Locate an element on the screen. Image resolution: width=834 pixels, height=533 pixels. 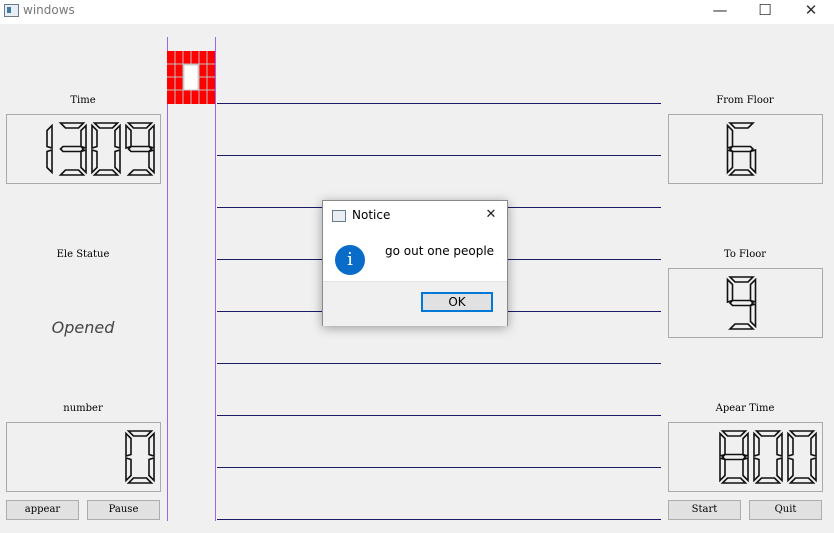
status-value: Opened is located at coordinates (83, 327).